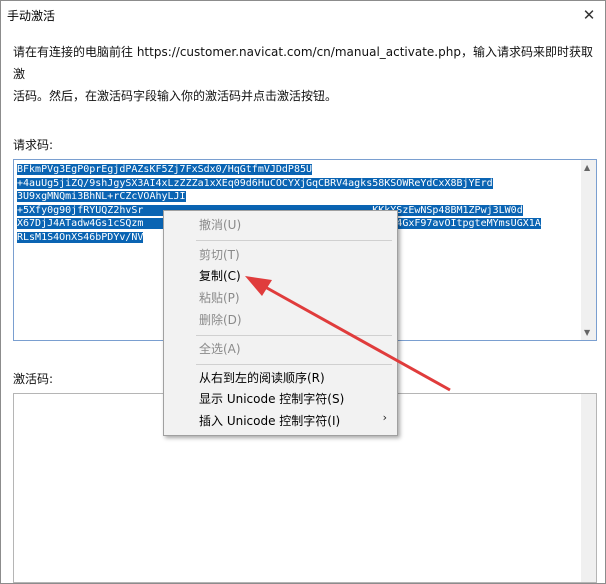  Describe the element at coordinates (354, 336) in the screenshot. I see `arrow-shaft` at that location.